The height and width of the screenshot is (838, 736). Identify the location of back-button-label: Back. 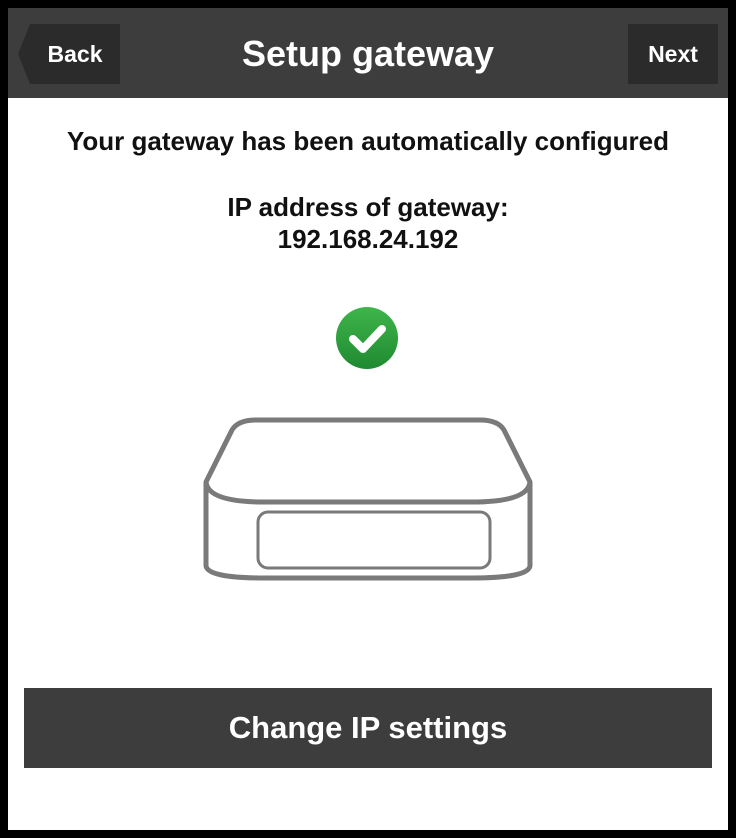
(75, 53).